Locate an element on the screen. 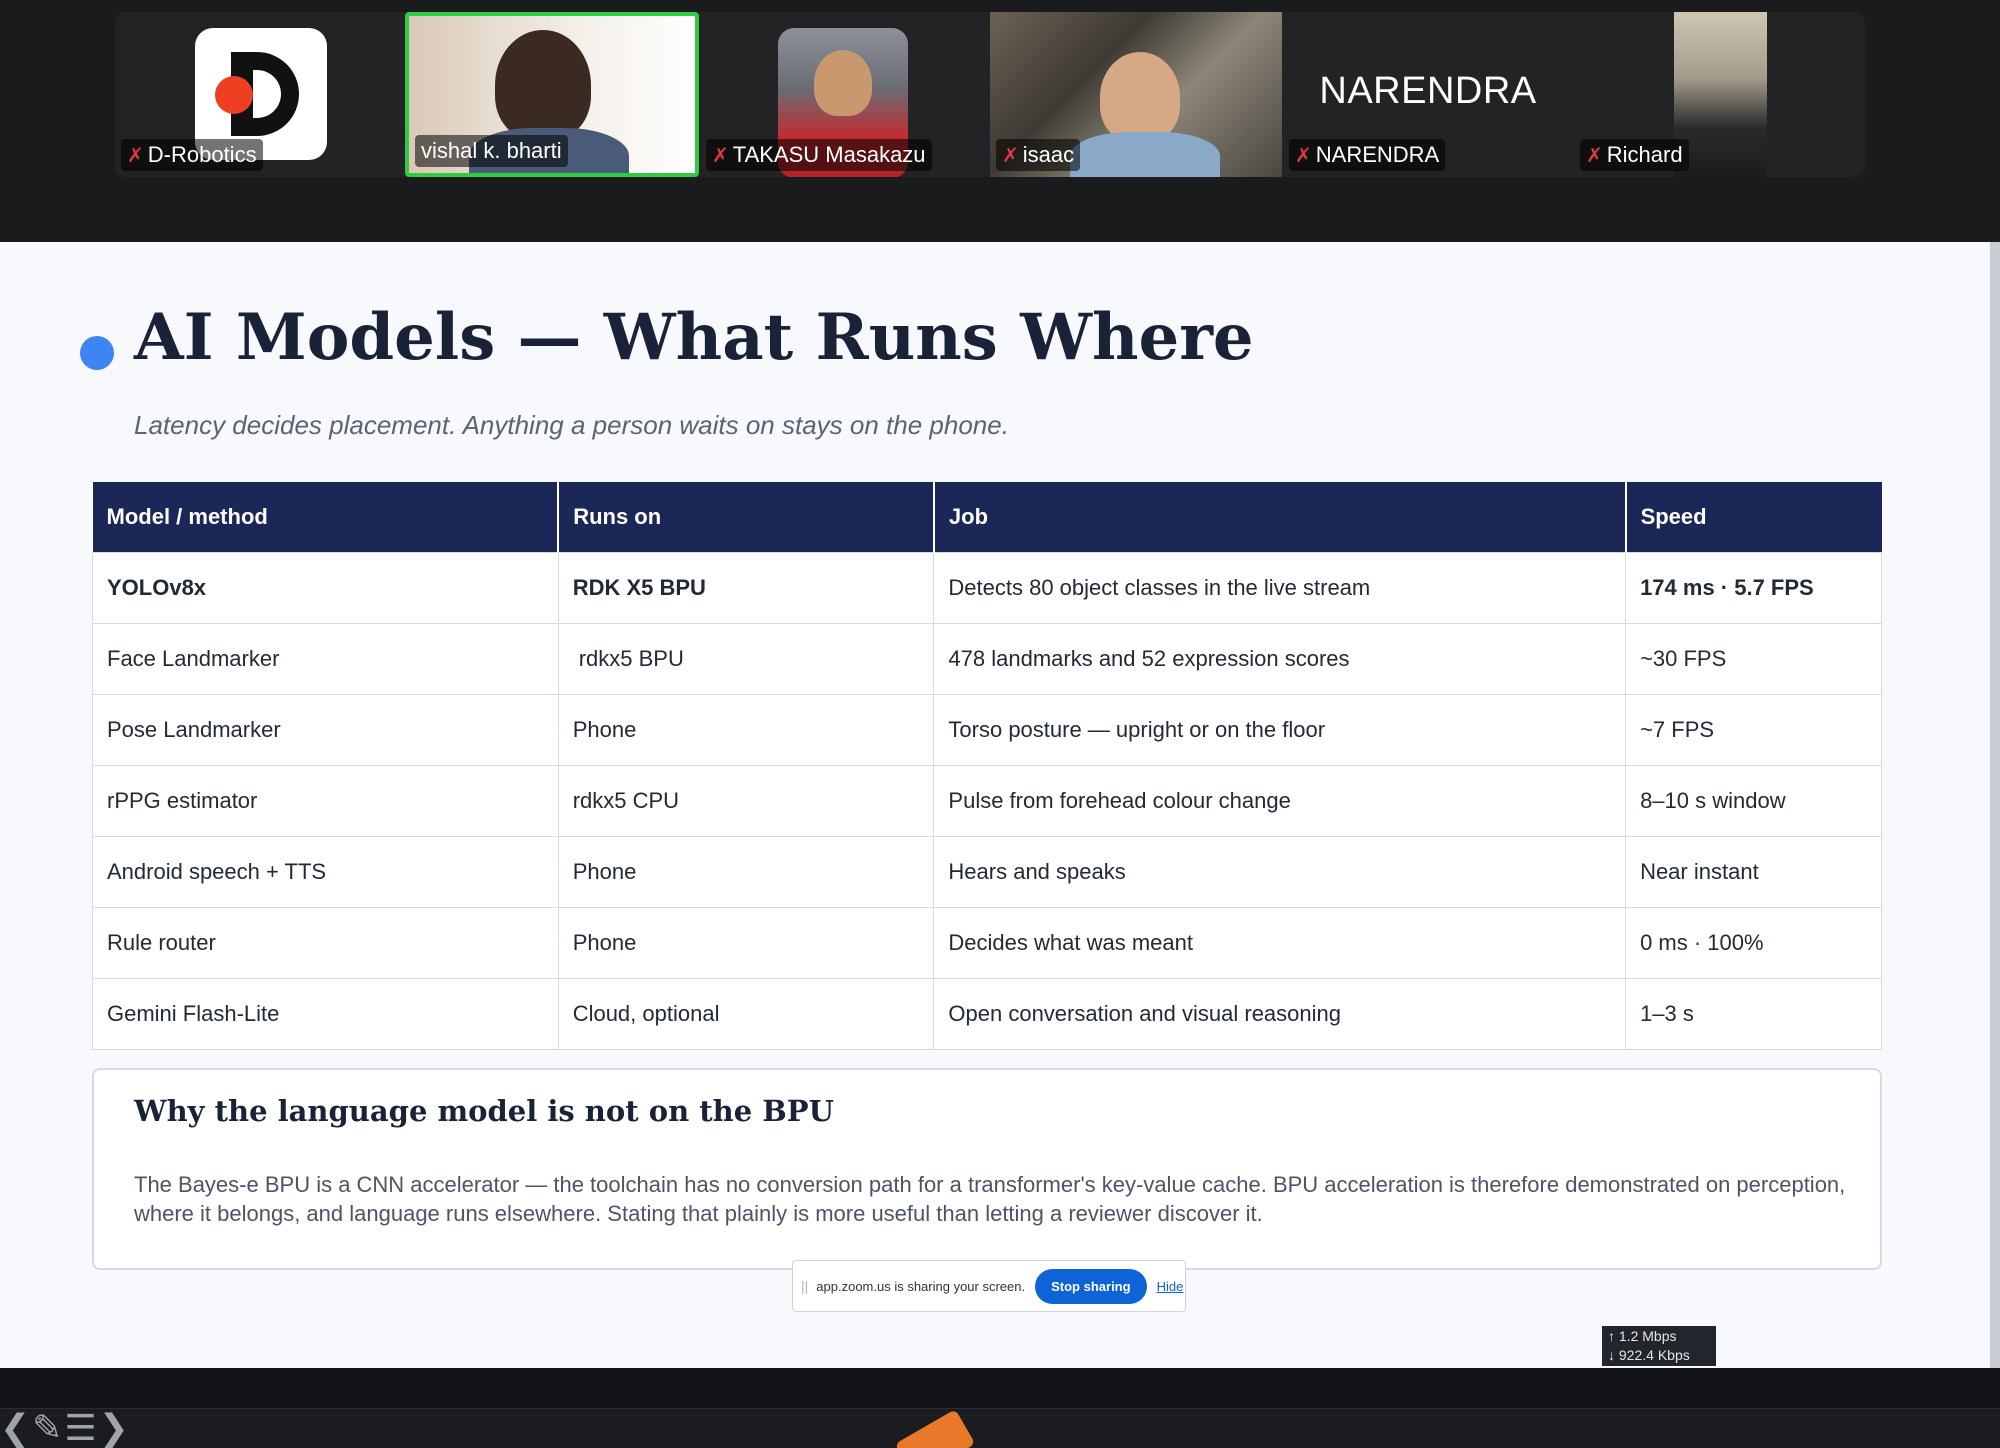  participant-name-tag: ✗ D-Robotics is located at coordinates (192, 155).